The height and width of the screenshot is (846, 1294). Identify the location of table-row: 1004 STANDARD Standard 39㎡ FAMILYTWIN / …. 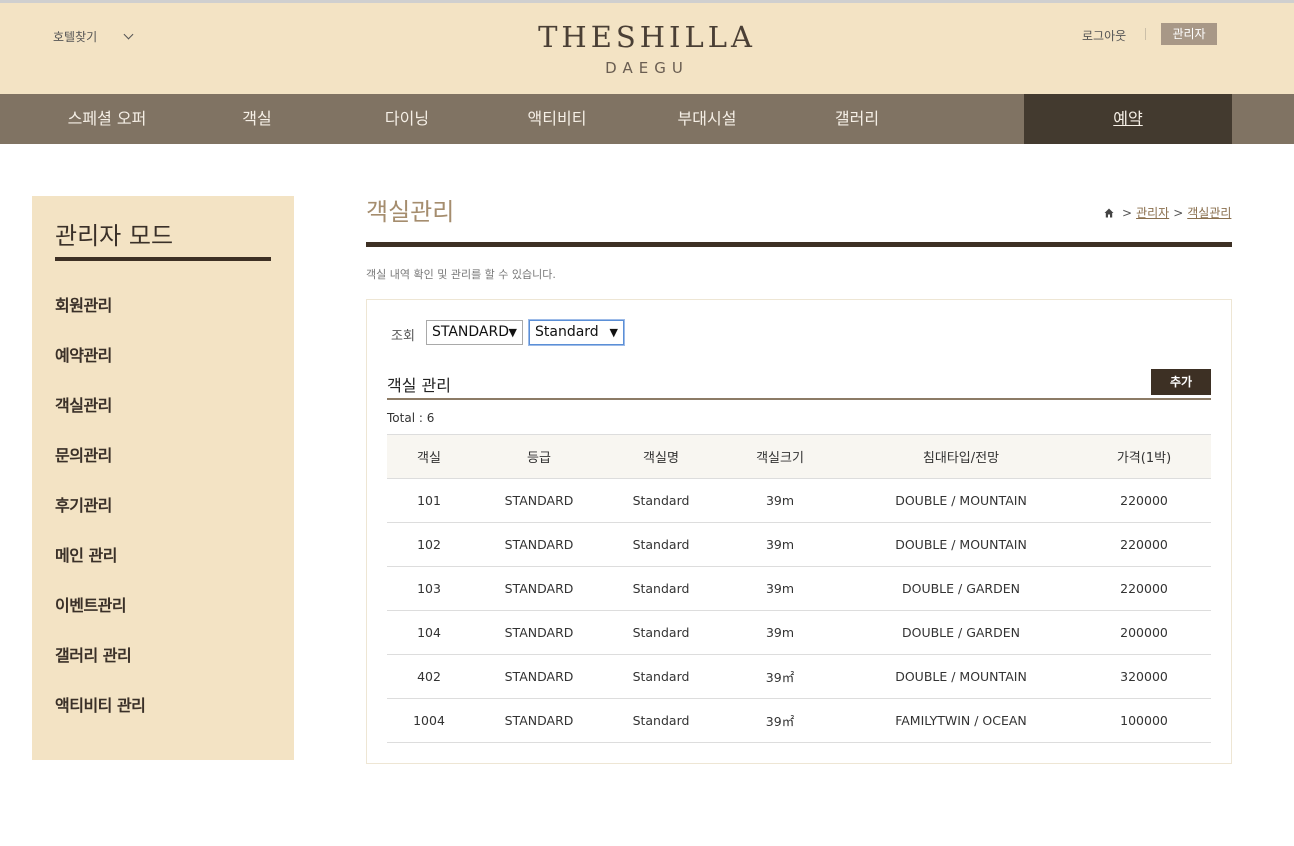
(799, 720).